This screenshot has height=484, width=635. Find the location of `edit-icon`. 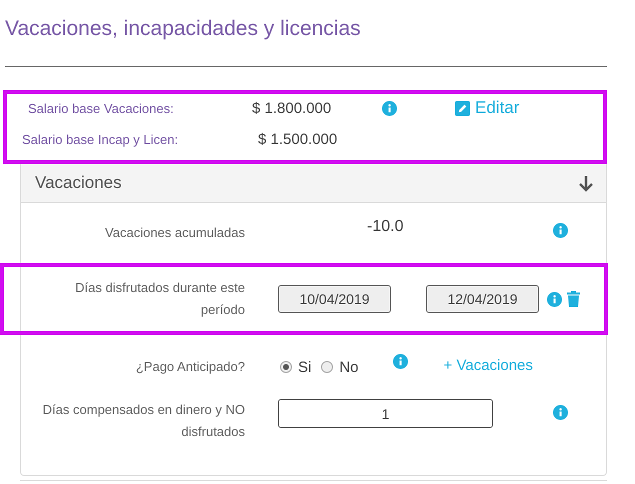

edit-icon is located at coordinates (462, 108).